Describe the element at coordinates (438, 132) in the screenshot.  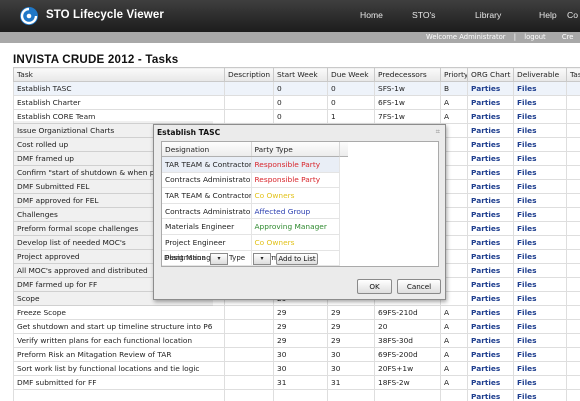
I see `dialog-resize-icon: ⌗` at that location.